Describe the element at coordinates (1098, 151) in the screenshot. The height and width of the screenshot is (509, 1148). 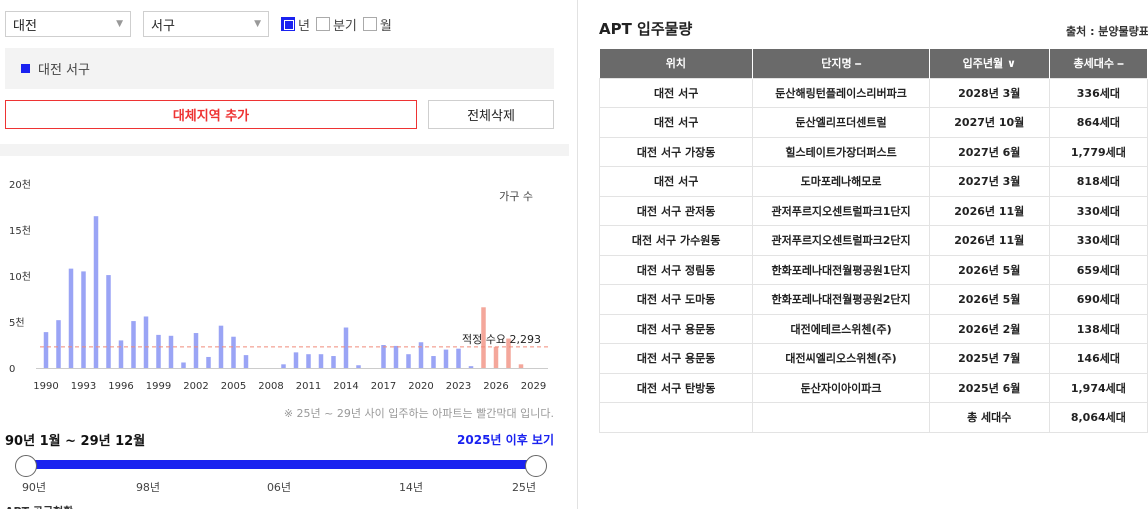
I see `cell-units: 1,779세대` at that location.